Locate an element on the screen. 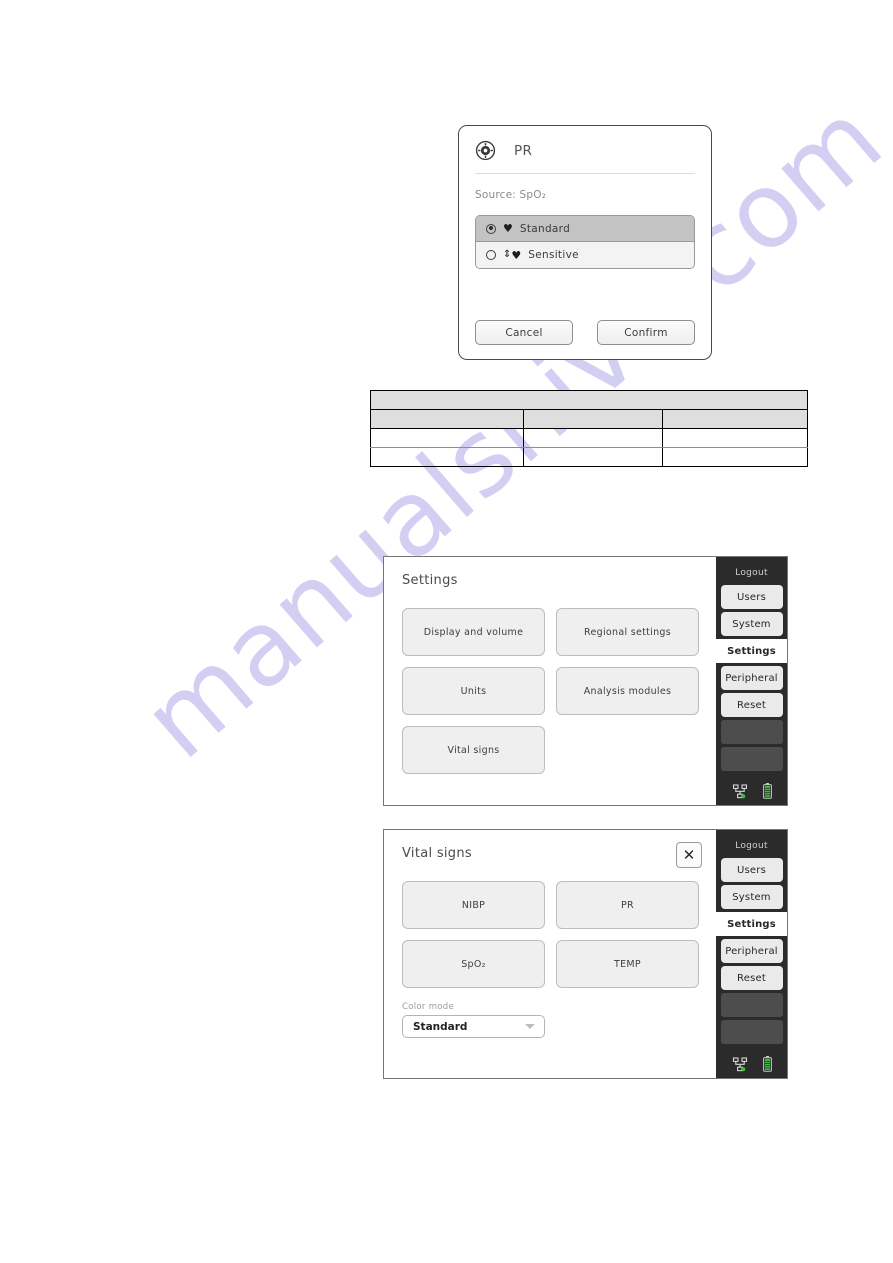 The height and width of the screenshot is (1263, 893). confirm-button: Confirm is located at coordinates (646, 332).